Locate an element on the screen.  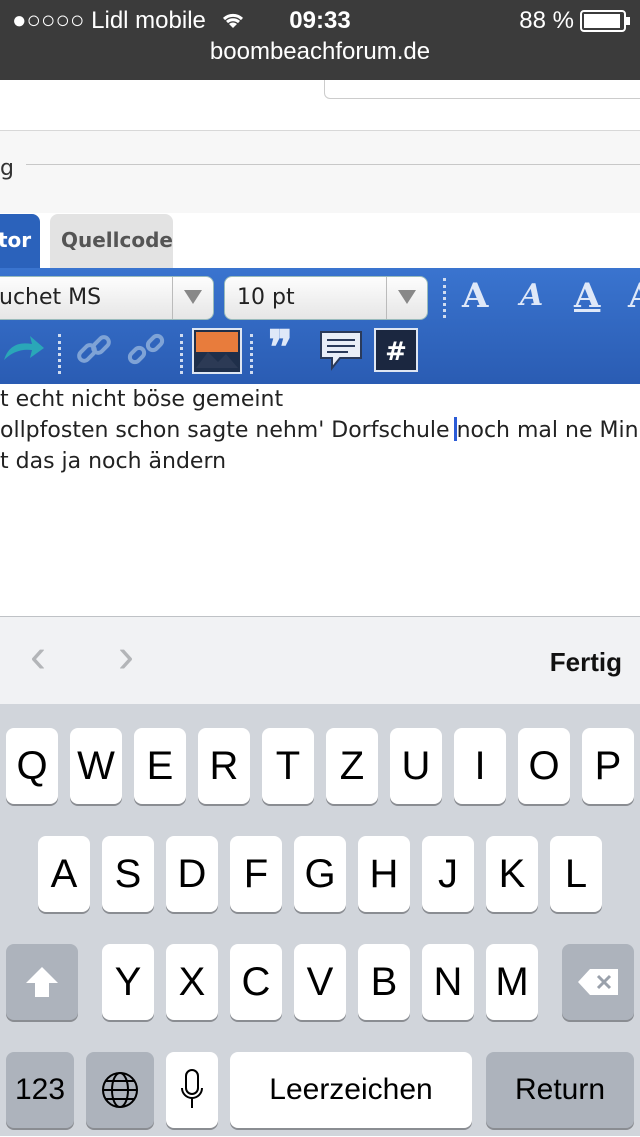
key-y: Y is located at coordinates (128, 982).